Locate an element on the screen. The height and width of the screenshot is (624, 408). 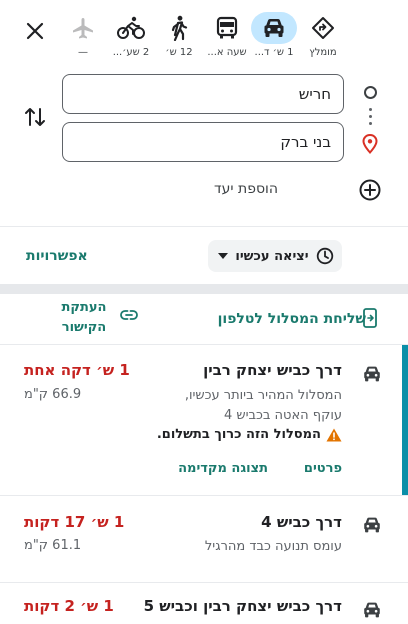
mode-tab-recommended: מומלץ is located at coordinates (323, 38).